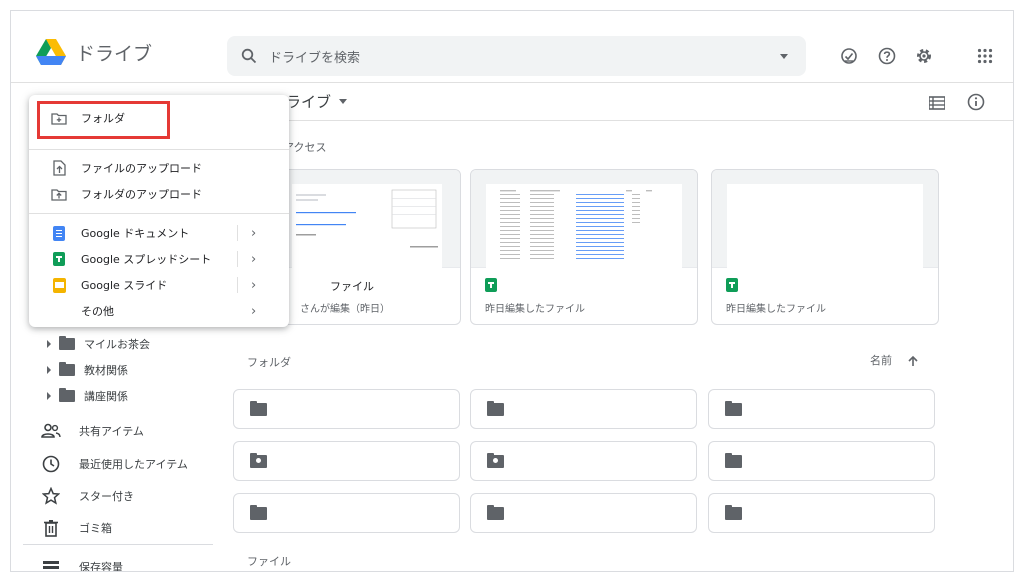 The height and width of the screenshot is (582, 1024). I want to click on apps-grid-icon, so click(985, 56).